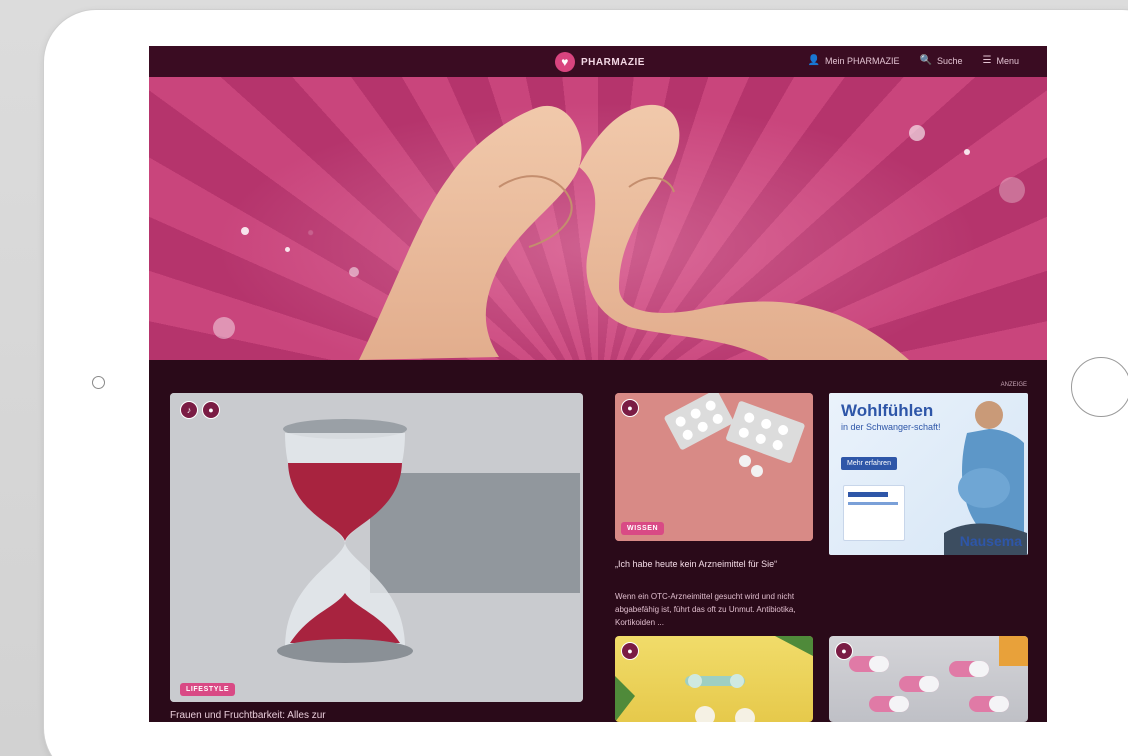  I want to click on skincare-image, so click(714, 679).